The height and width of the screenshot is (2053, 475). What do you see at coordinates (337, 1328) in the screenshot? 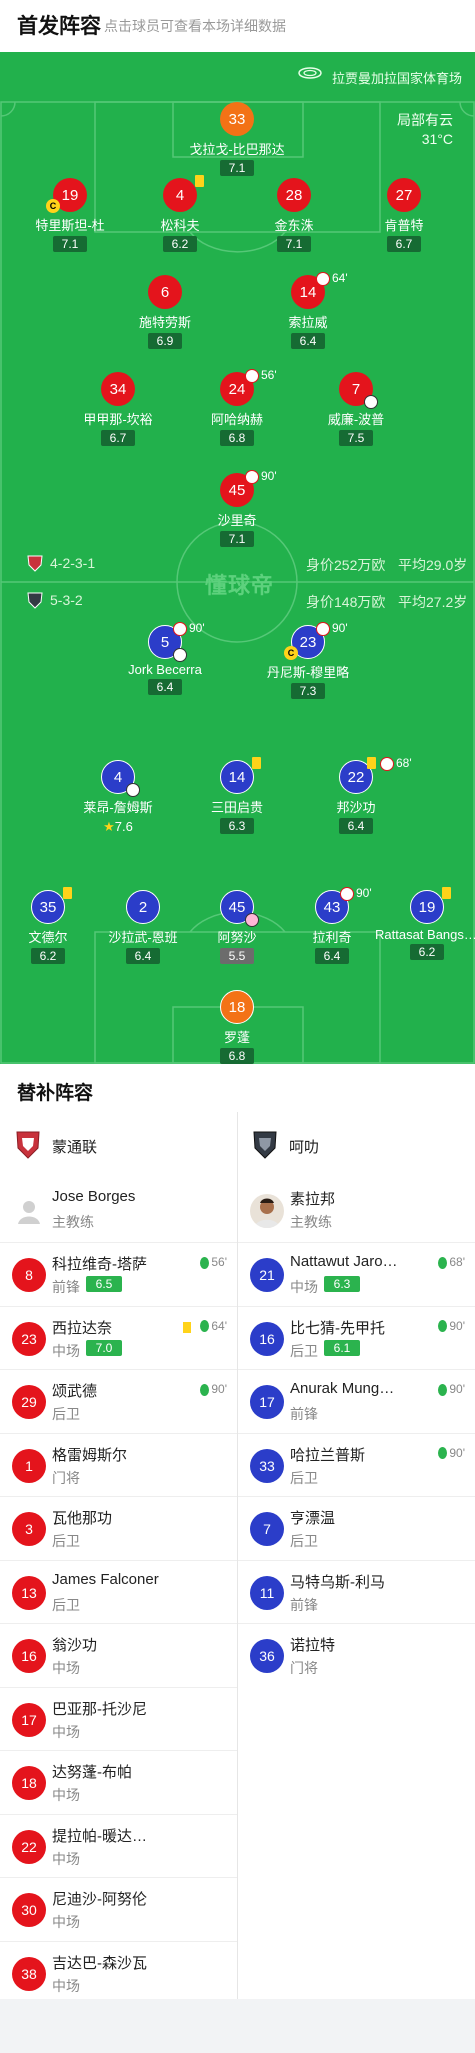
I see `player-name: 比七猜-先甲托` at bounding box center [337, 1328].